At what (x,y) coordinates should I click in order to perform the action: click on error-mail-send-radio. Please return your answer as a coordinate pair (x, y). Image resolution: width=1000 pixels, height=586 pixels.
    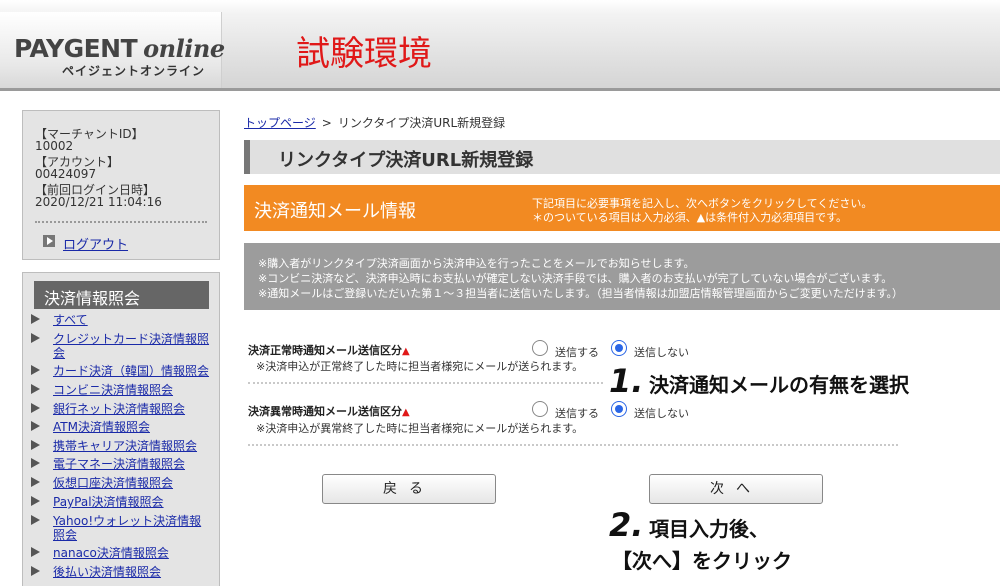
    Looking at the image, I should click on (540, 409).